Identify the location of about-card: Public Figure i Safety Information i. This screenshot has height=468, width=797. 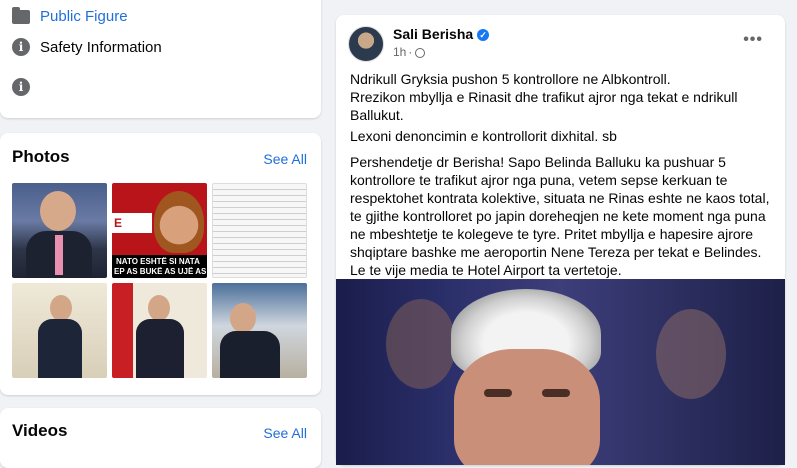
(160, 59).